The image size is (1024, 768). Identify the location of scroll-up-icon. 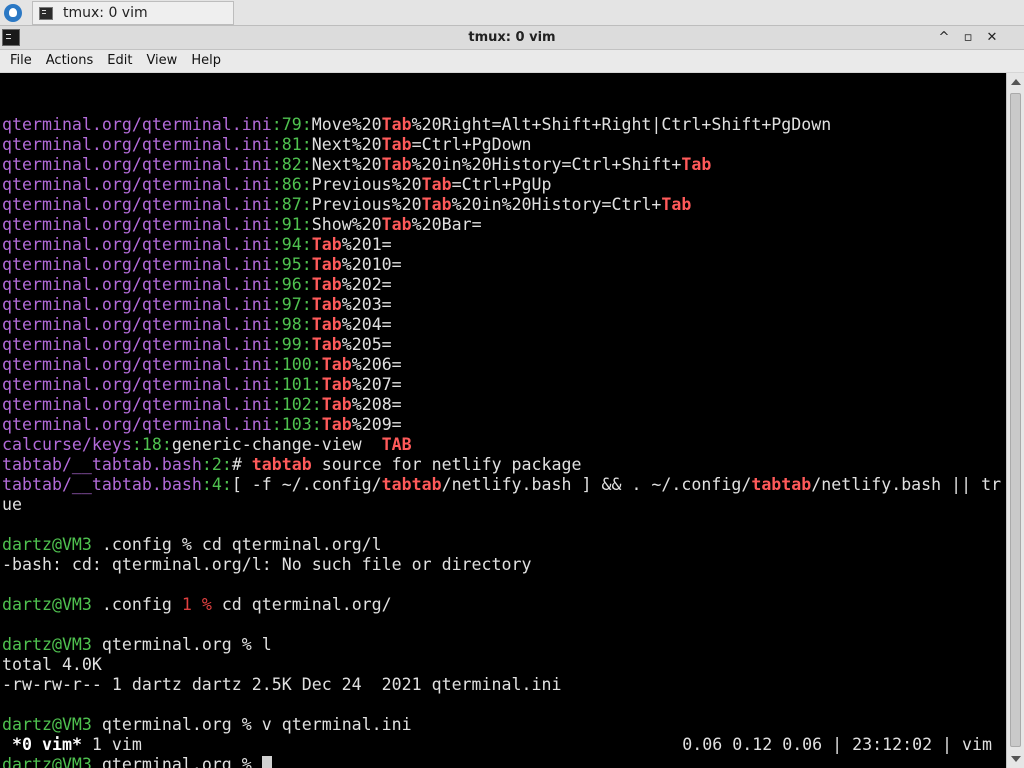
(1016, 82).